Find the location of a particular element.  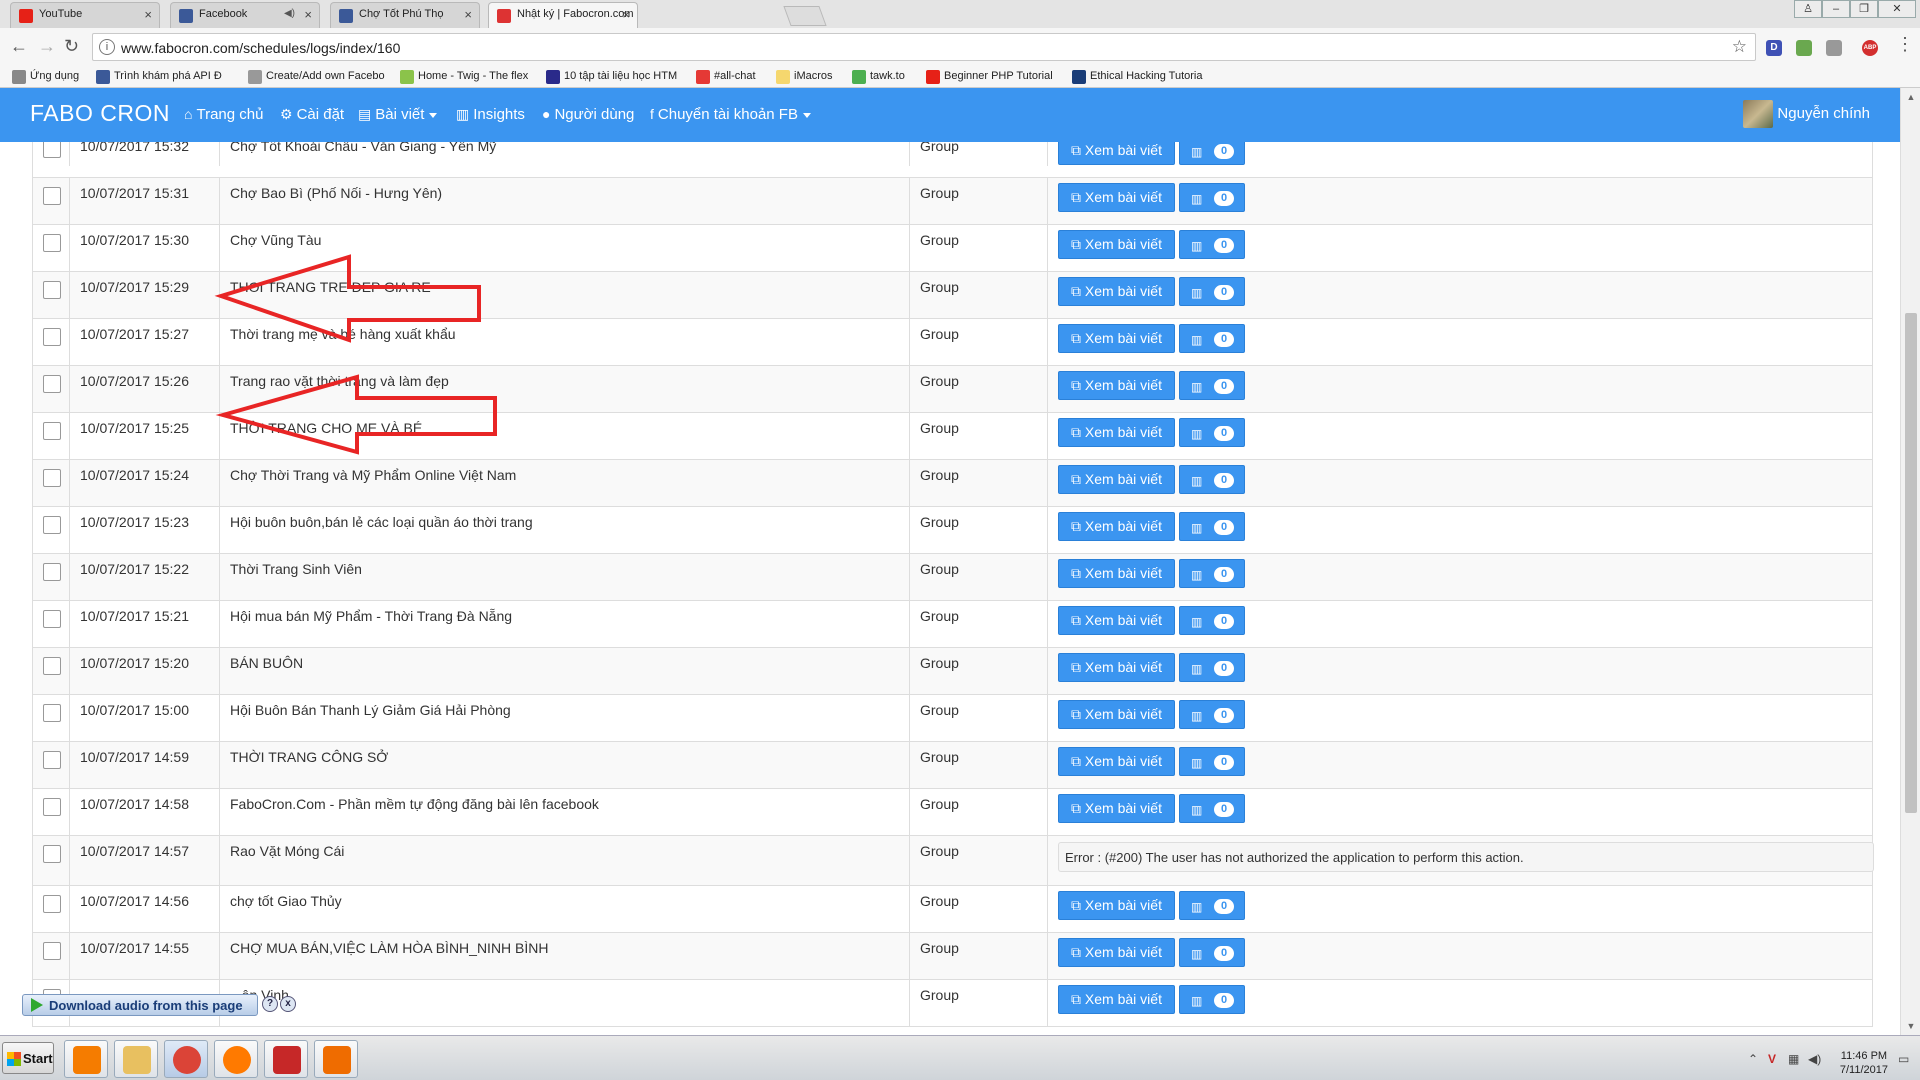

browser-tab: YouTube × is located at coordinates (85, 15).